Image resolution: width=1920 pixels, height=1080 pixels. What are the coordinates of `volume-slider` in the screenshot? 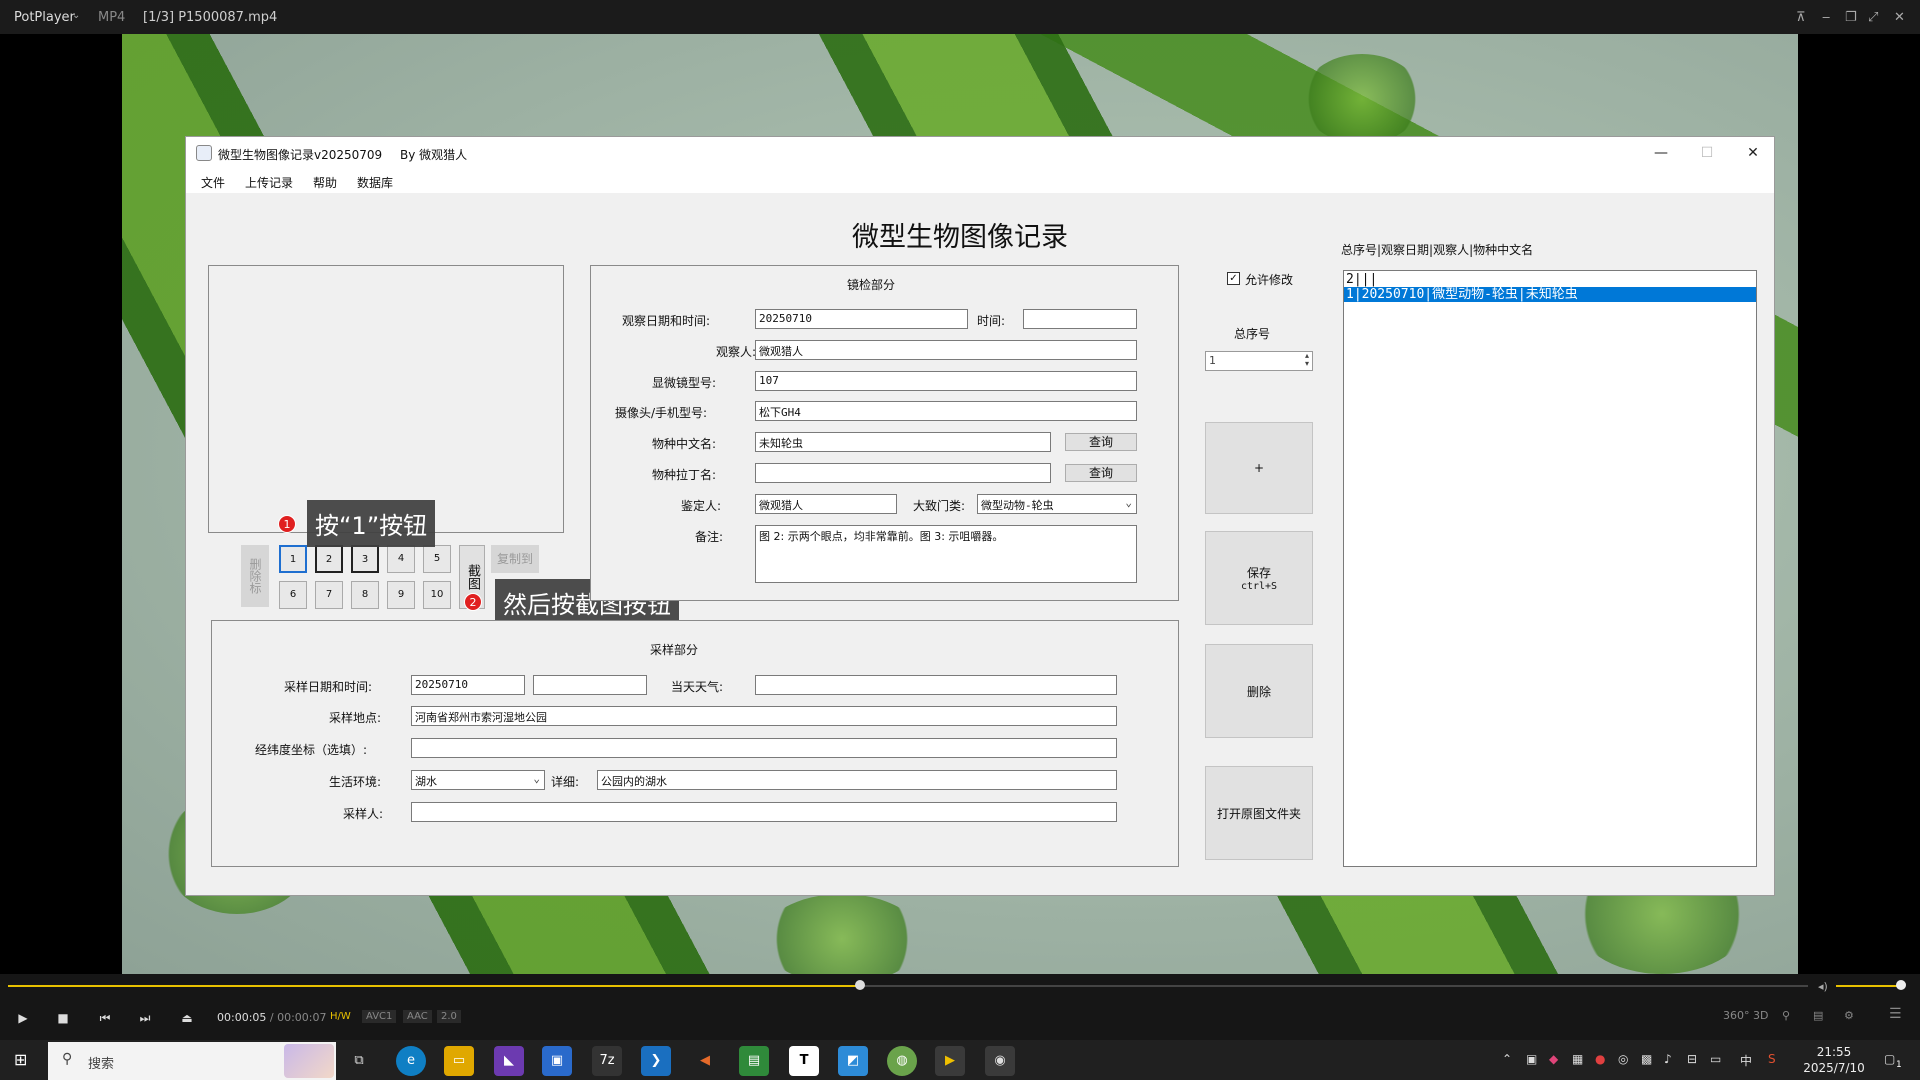 It's located at (1869, 986).